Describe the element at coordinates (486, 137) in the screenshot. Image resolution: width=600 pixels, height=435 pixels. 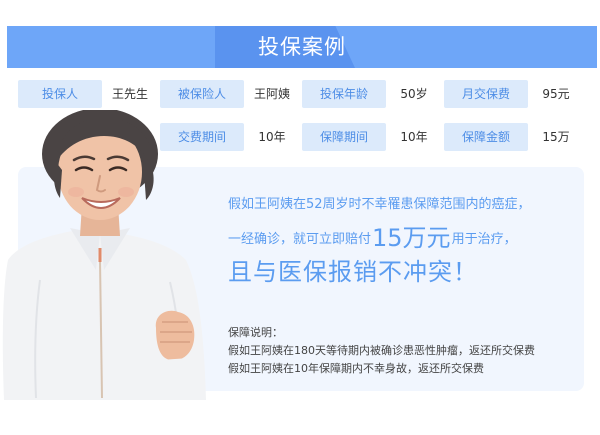
I see `label-coverage-amount: 保障金额` at that location.